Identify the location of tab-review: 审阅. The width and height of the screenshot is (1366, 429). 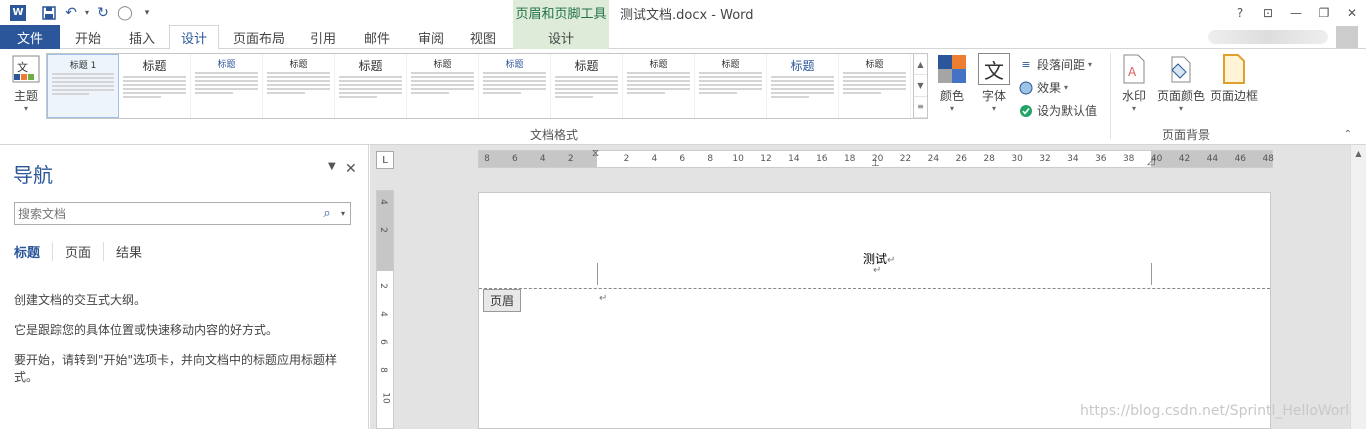
(431, 37).